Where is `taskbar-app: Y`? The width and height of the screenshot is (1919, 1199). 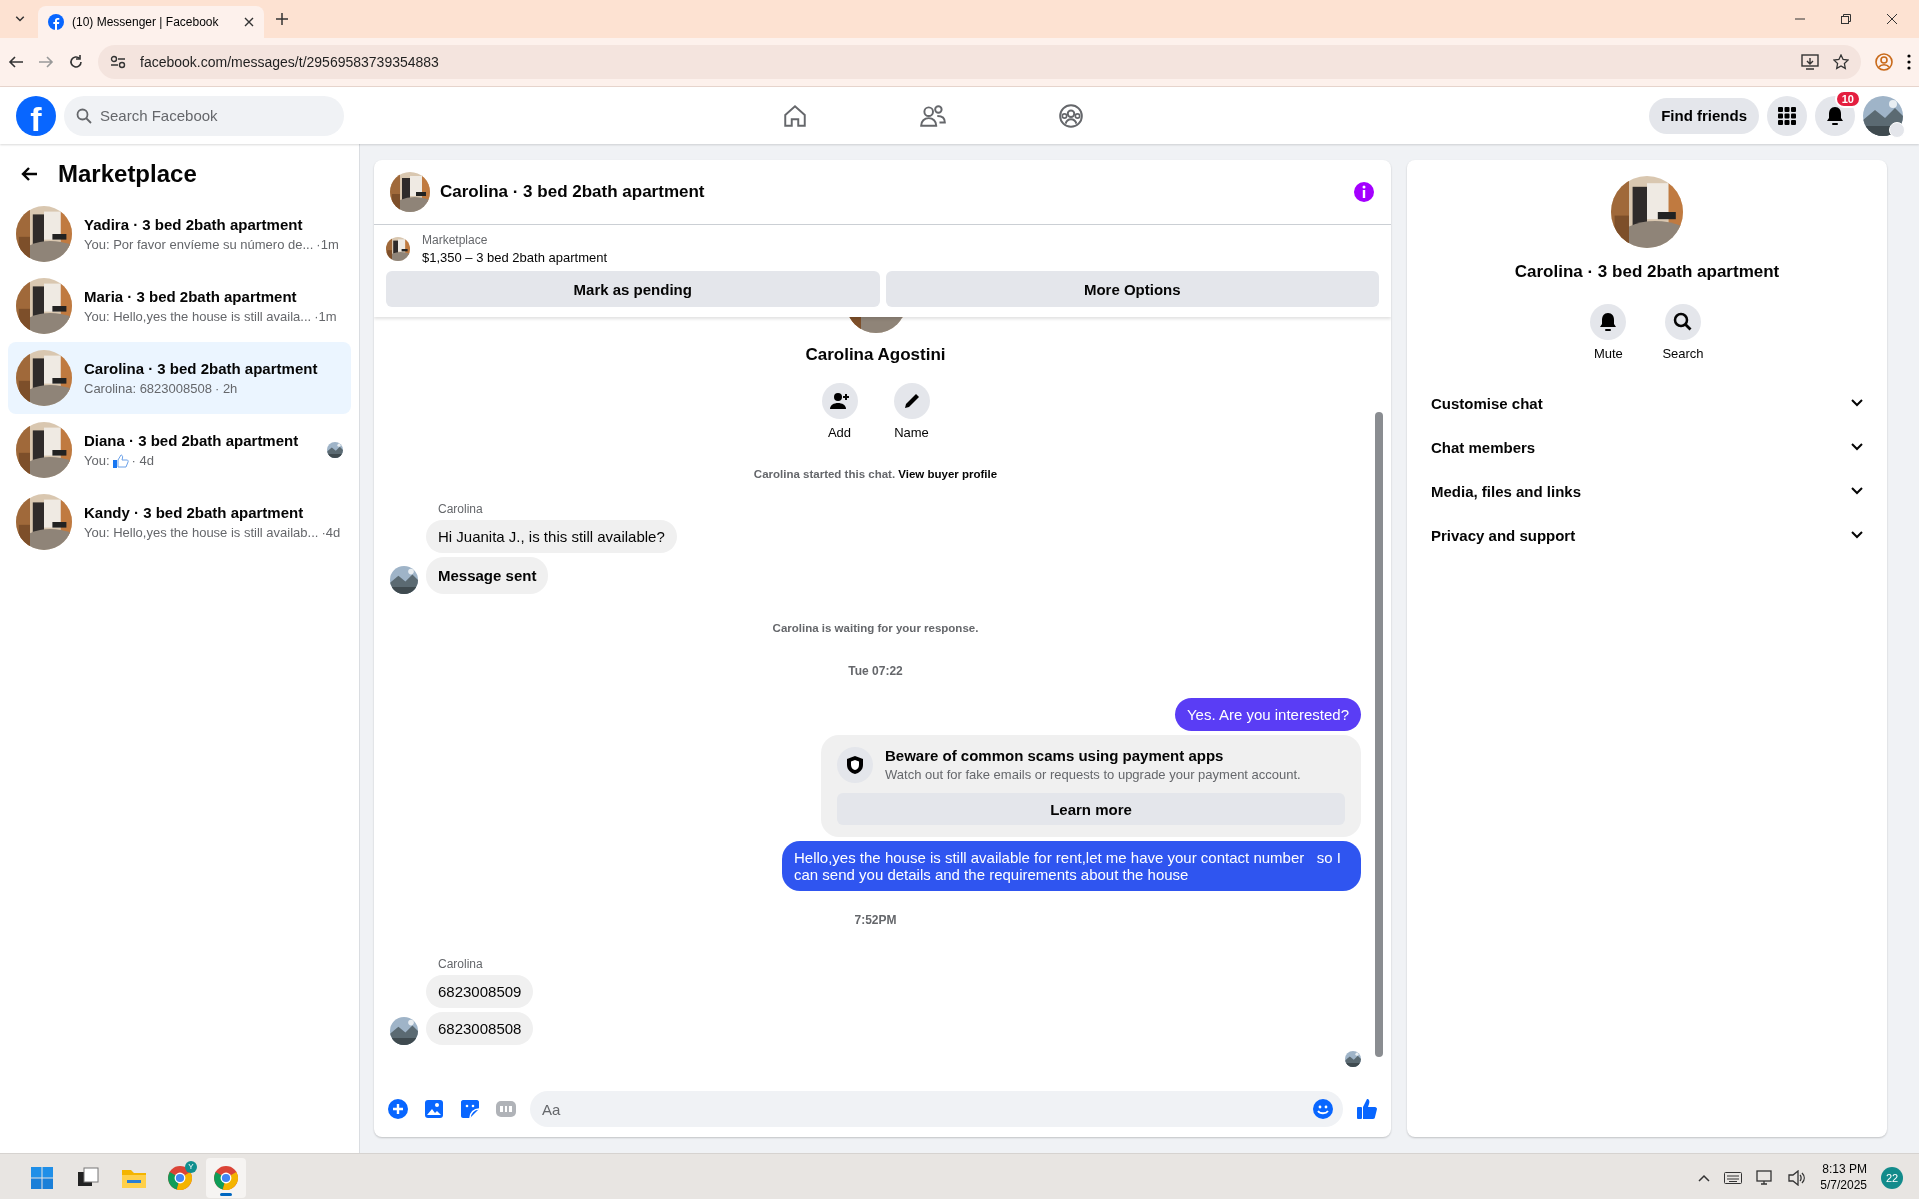 taskbar-app: Y is located at coordinates (180, 1177).